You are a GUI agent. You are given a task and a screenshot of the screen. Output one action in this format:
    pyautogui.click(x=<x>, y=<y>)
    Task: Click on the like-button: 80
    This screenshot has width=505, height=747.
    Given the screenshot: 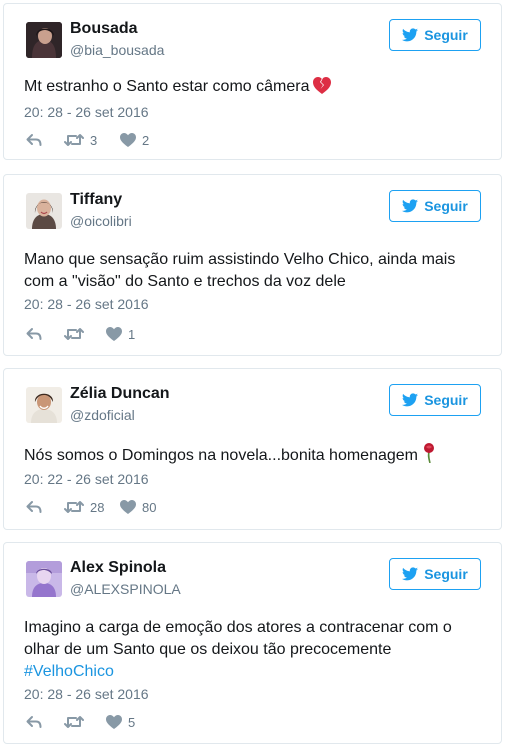 What is the action you would take?
    pyautogui.click(x=138, y=507)
    